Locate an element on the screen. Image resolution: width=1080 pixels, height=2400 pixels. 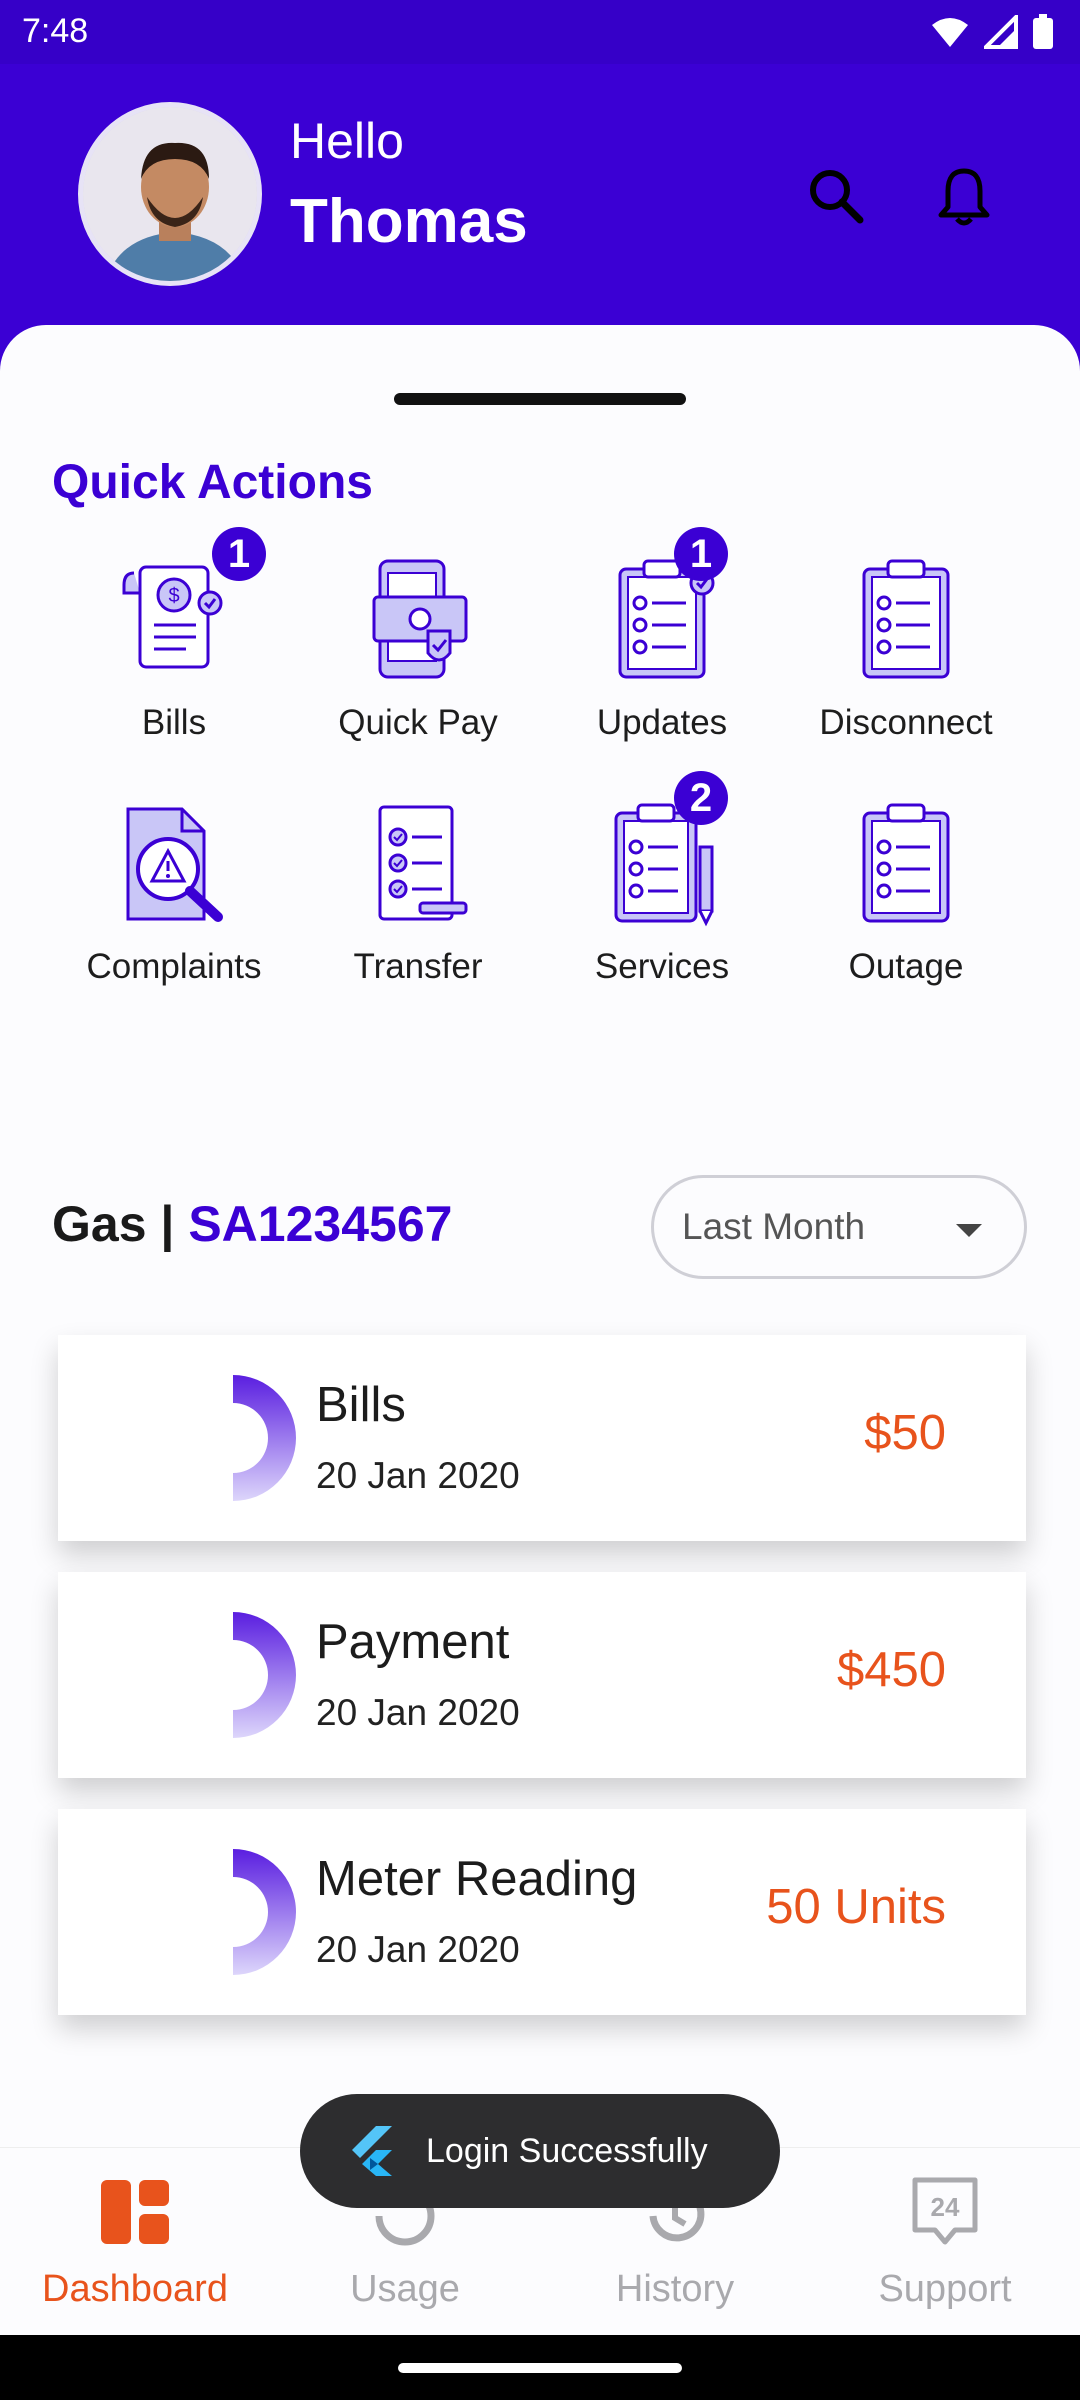
support-icon-text: 24 is located at coordinates (945, 2207).